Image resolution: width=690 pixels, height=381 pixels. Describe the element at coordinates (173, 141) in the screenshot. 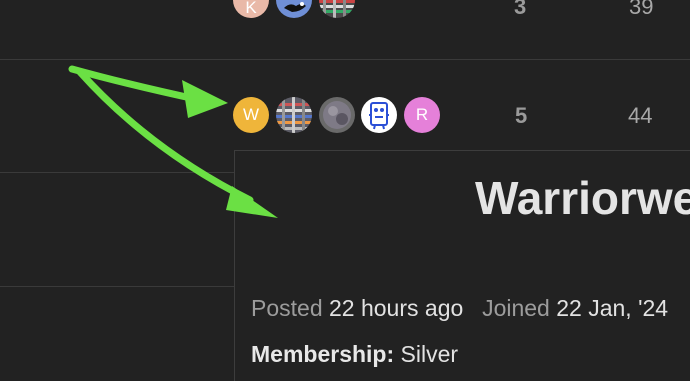

I see `annotation-arrows` at that location.